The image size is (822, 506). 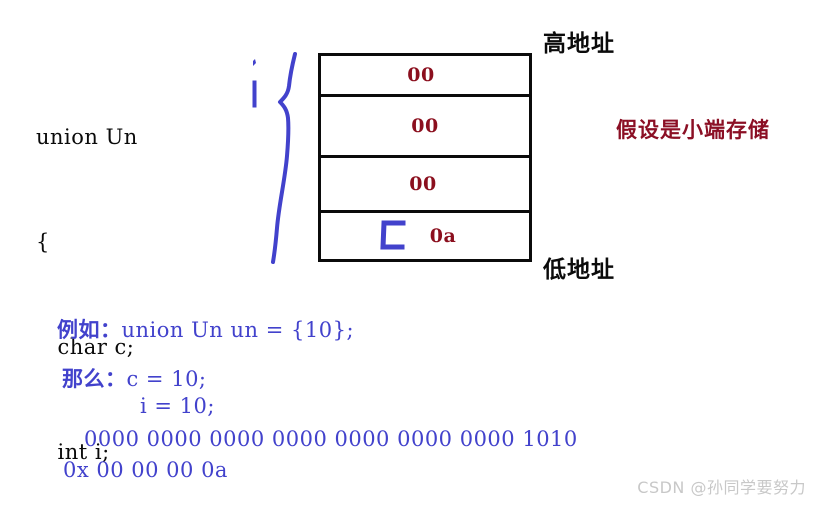 What do you see at coordinates (392, 235) in the screenshot?
I see `c-byte-bracket-icon` at bounding box center [392, 235].